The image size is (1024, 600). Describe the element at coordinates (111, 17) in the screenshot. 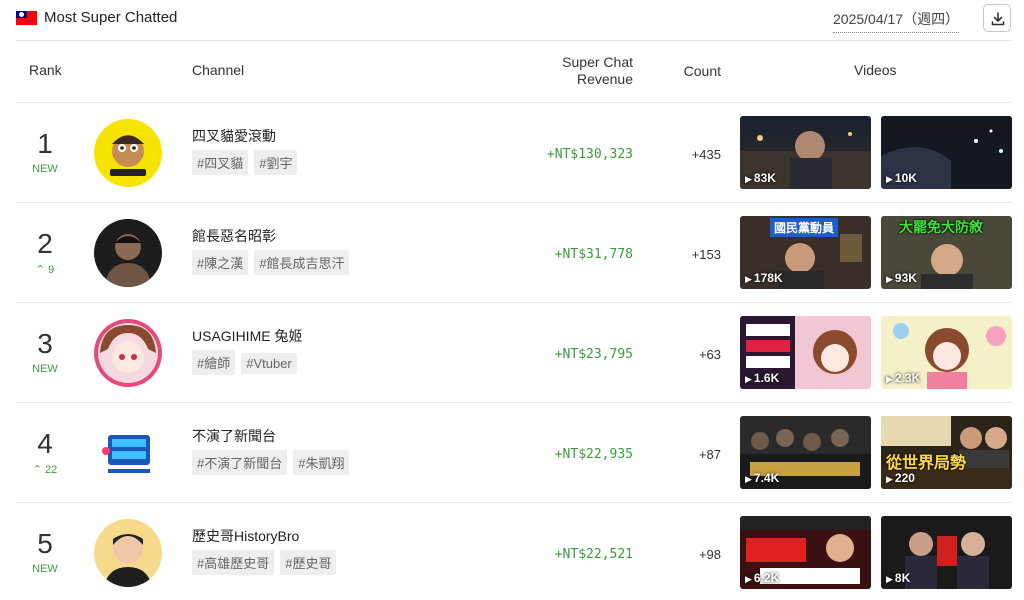

I see `page-title: Most Super Chatted` at that location.